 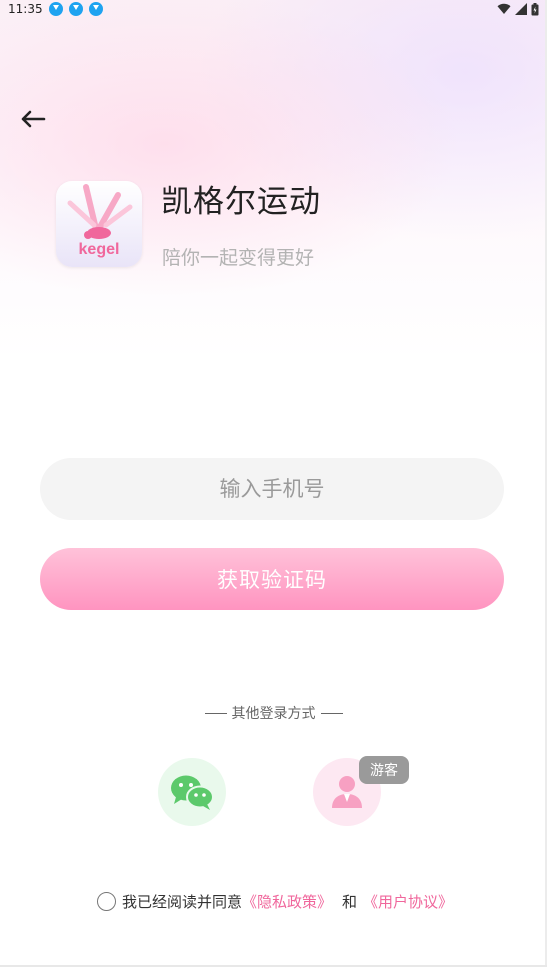 I want to click on other-login-label: 其他登录方式, so click(x=273, y=714).